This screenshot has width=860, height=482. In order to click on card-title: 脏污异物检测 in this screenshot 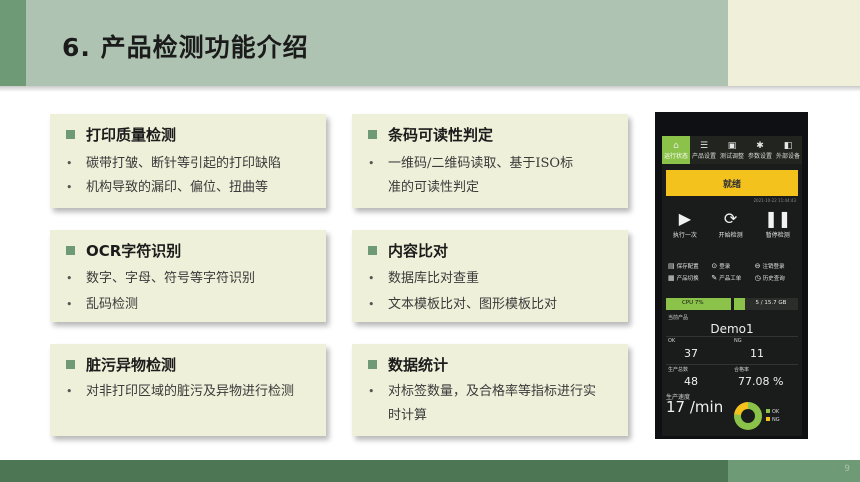, I will do `click(131, 365)`.